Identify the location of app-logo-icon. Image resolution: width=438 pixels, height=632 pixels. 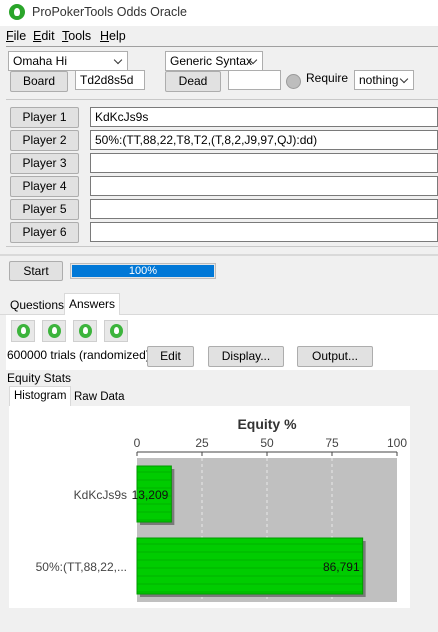
(17, 12).